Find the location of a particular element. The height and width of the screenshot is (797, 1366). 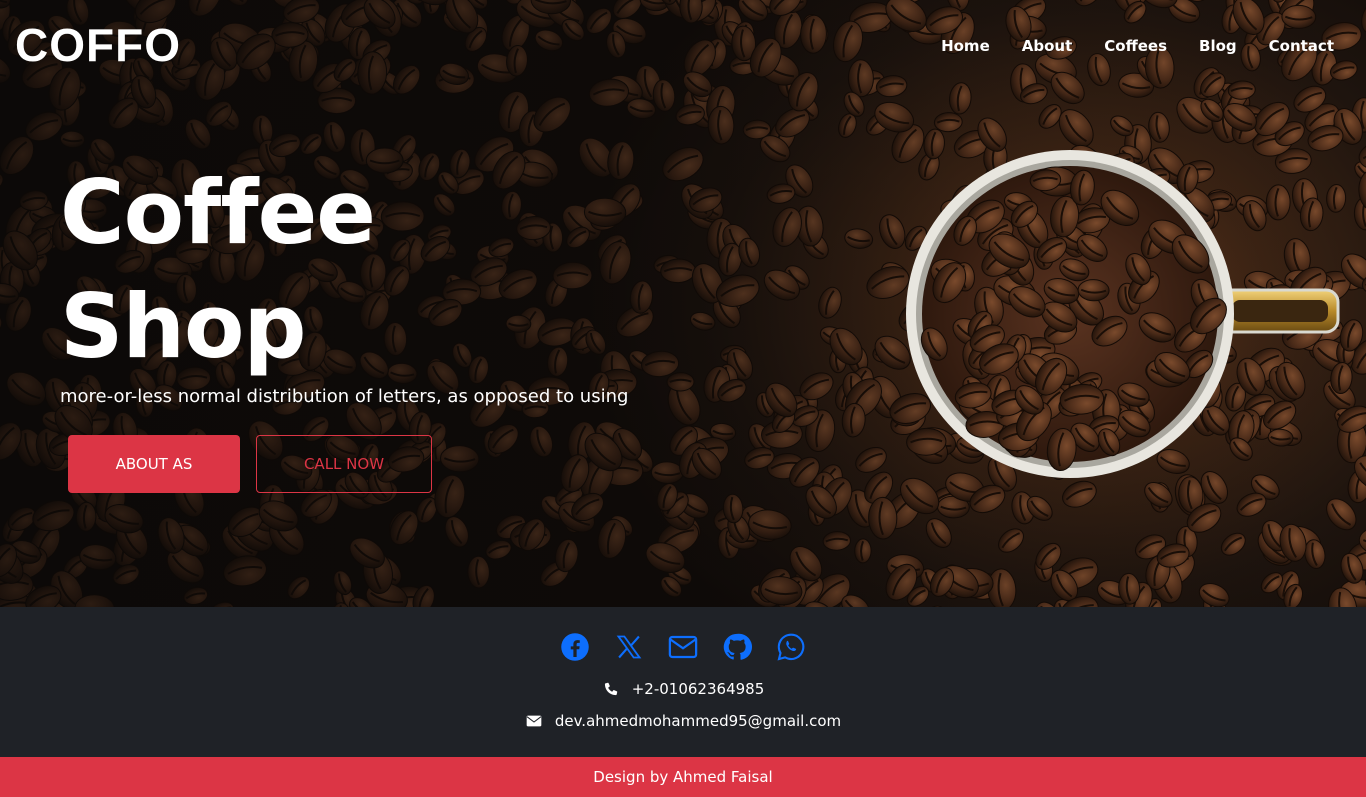

hero-title-line2: Shop is located at coordinates (183, 326).